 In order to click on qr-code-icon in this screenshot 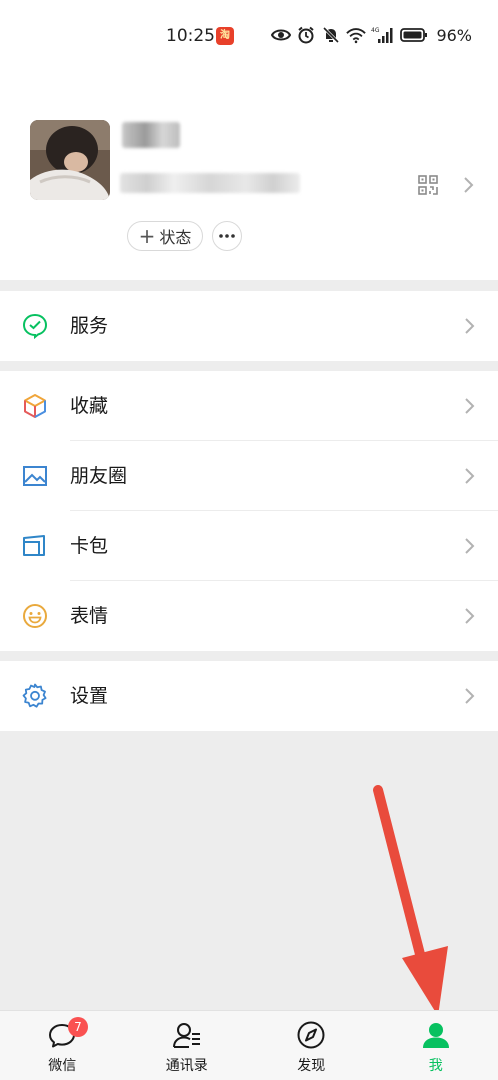, I will do `click(428, 185)`.